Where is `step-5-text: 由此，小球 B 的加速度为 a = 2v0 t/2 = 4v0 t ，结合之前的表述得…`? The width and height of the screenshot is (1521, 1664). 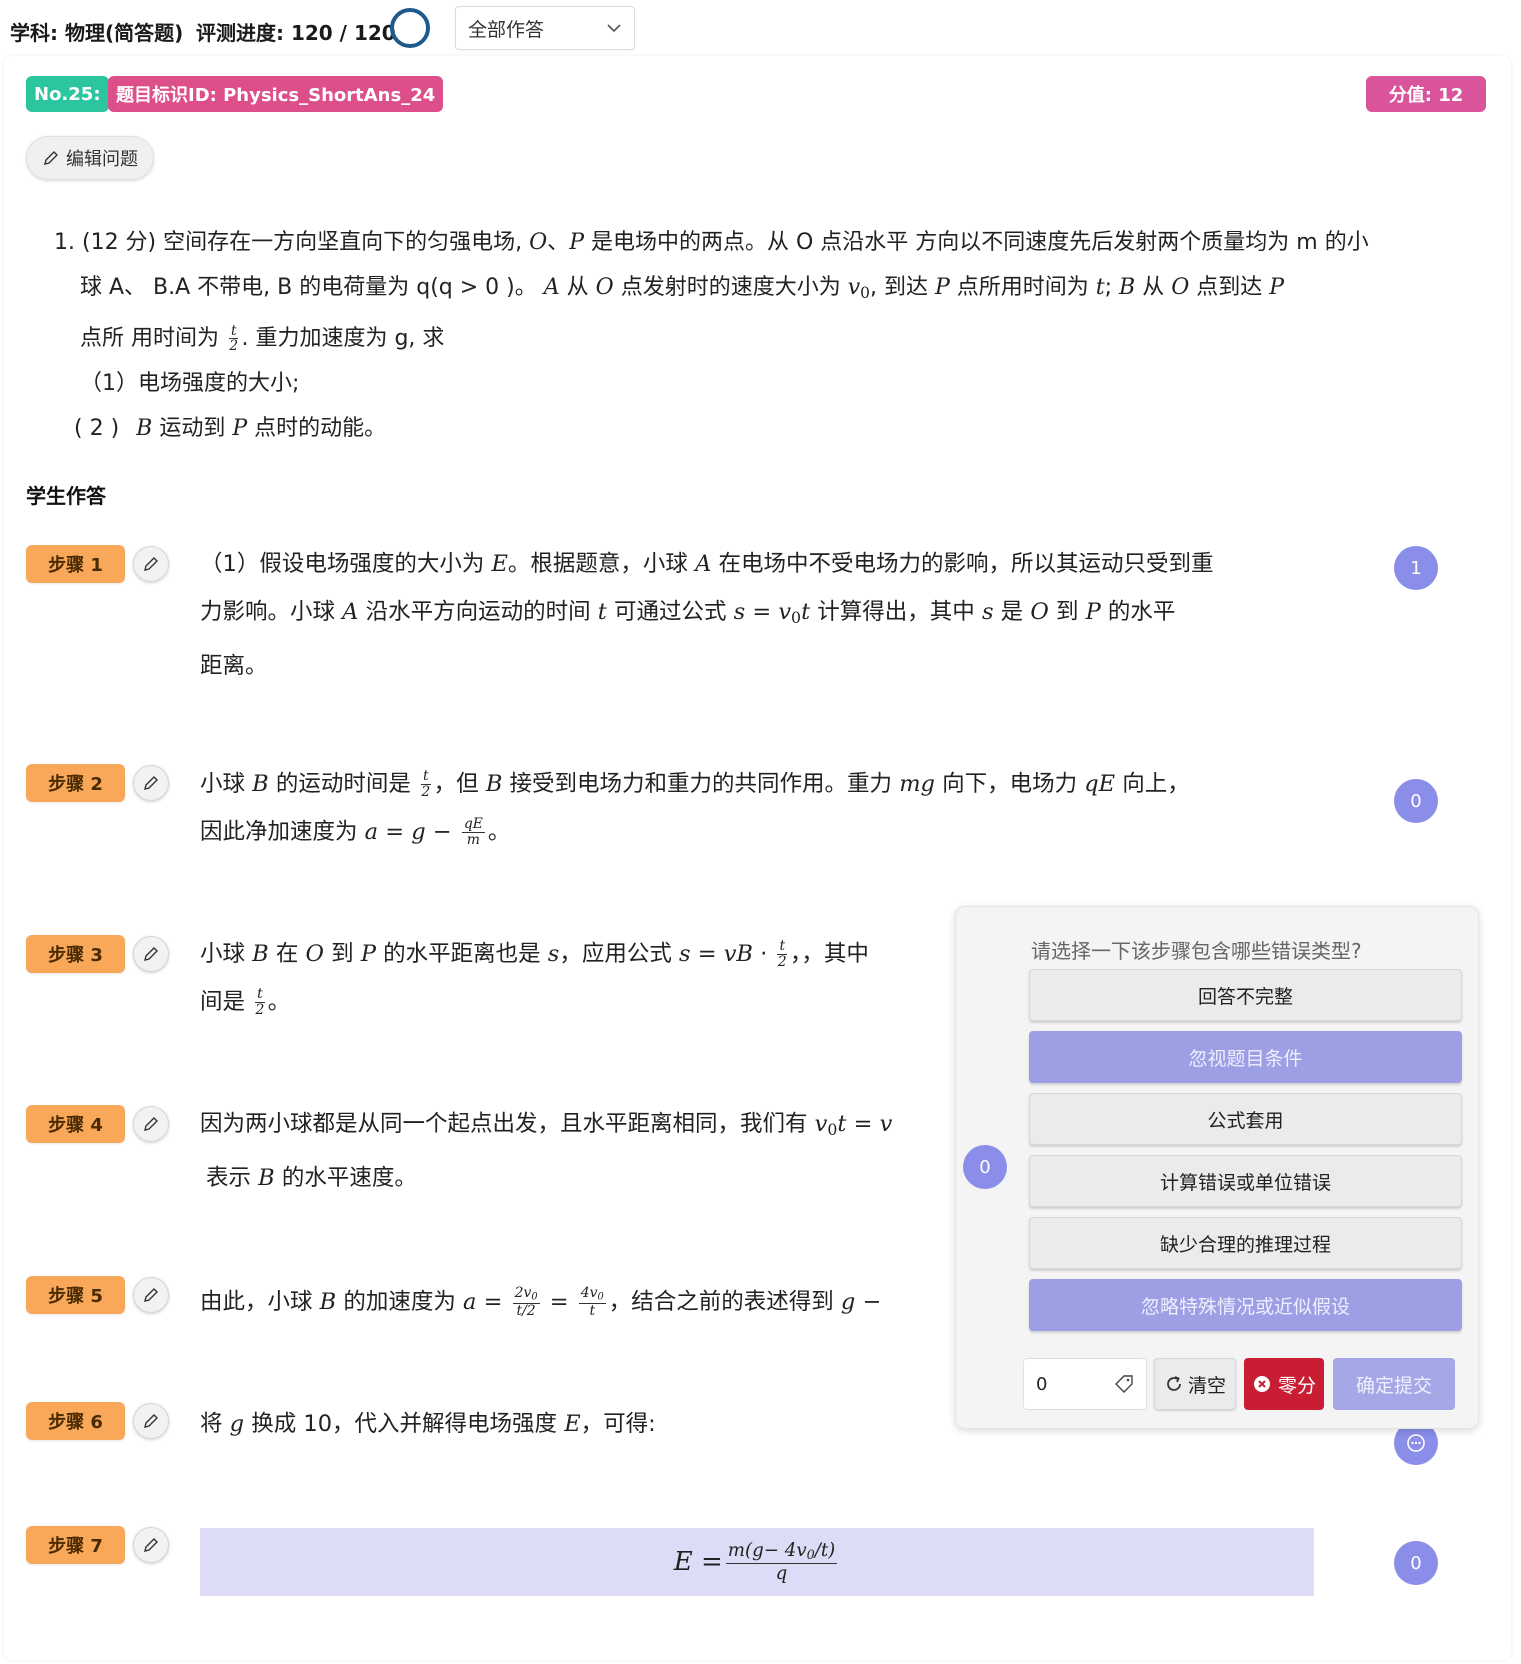 step-5-text: 由此，小球 B 的加速度为 a = 2v0 t/2 = 4v0 t ，结合之前的表述得… is located at coordinates (541, 1302).